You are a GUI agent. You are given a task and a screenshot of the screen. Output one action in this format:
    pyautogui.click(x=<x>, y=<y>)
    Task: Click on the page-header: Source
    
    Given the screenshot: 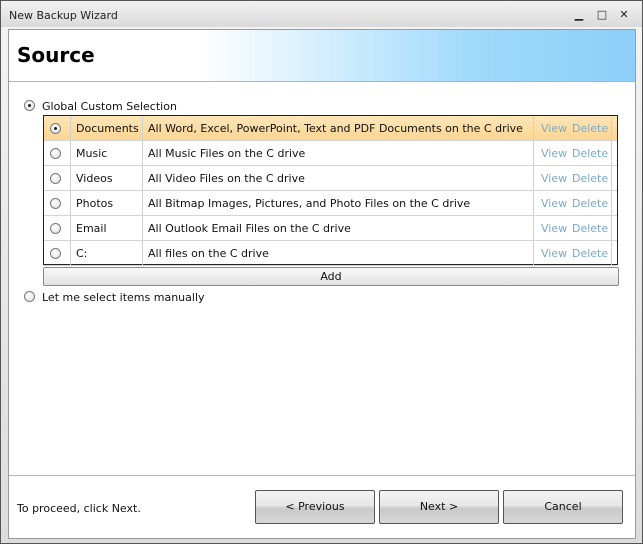 What is the action you would take?
    pyautogui.click(x=322, y=56)
    